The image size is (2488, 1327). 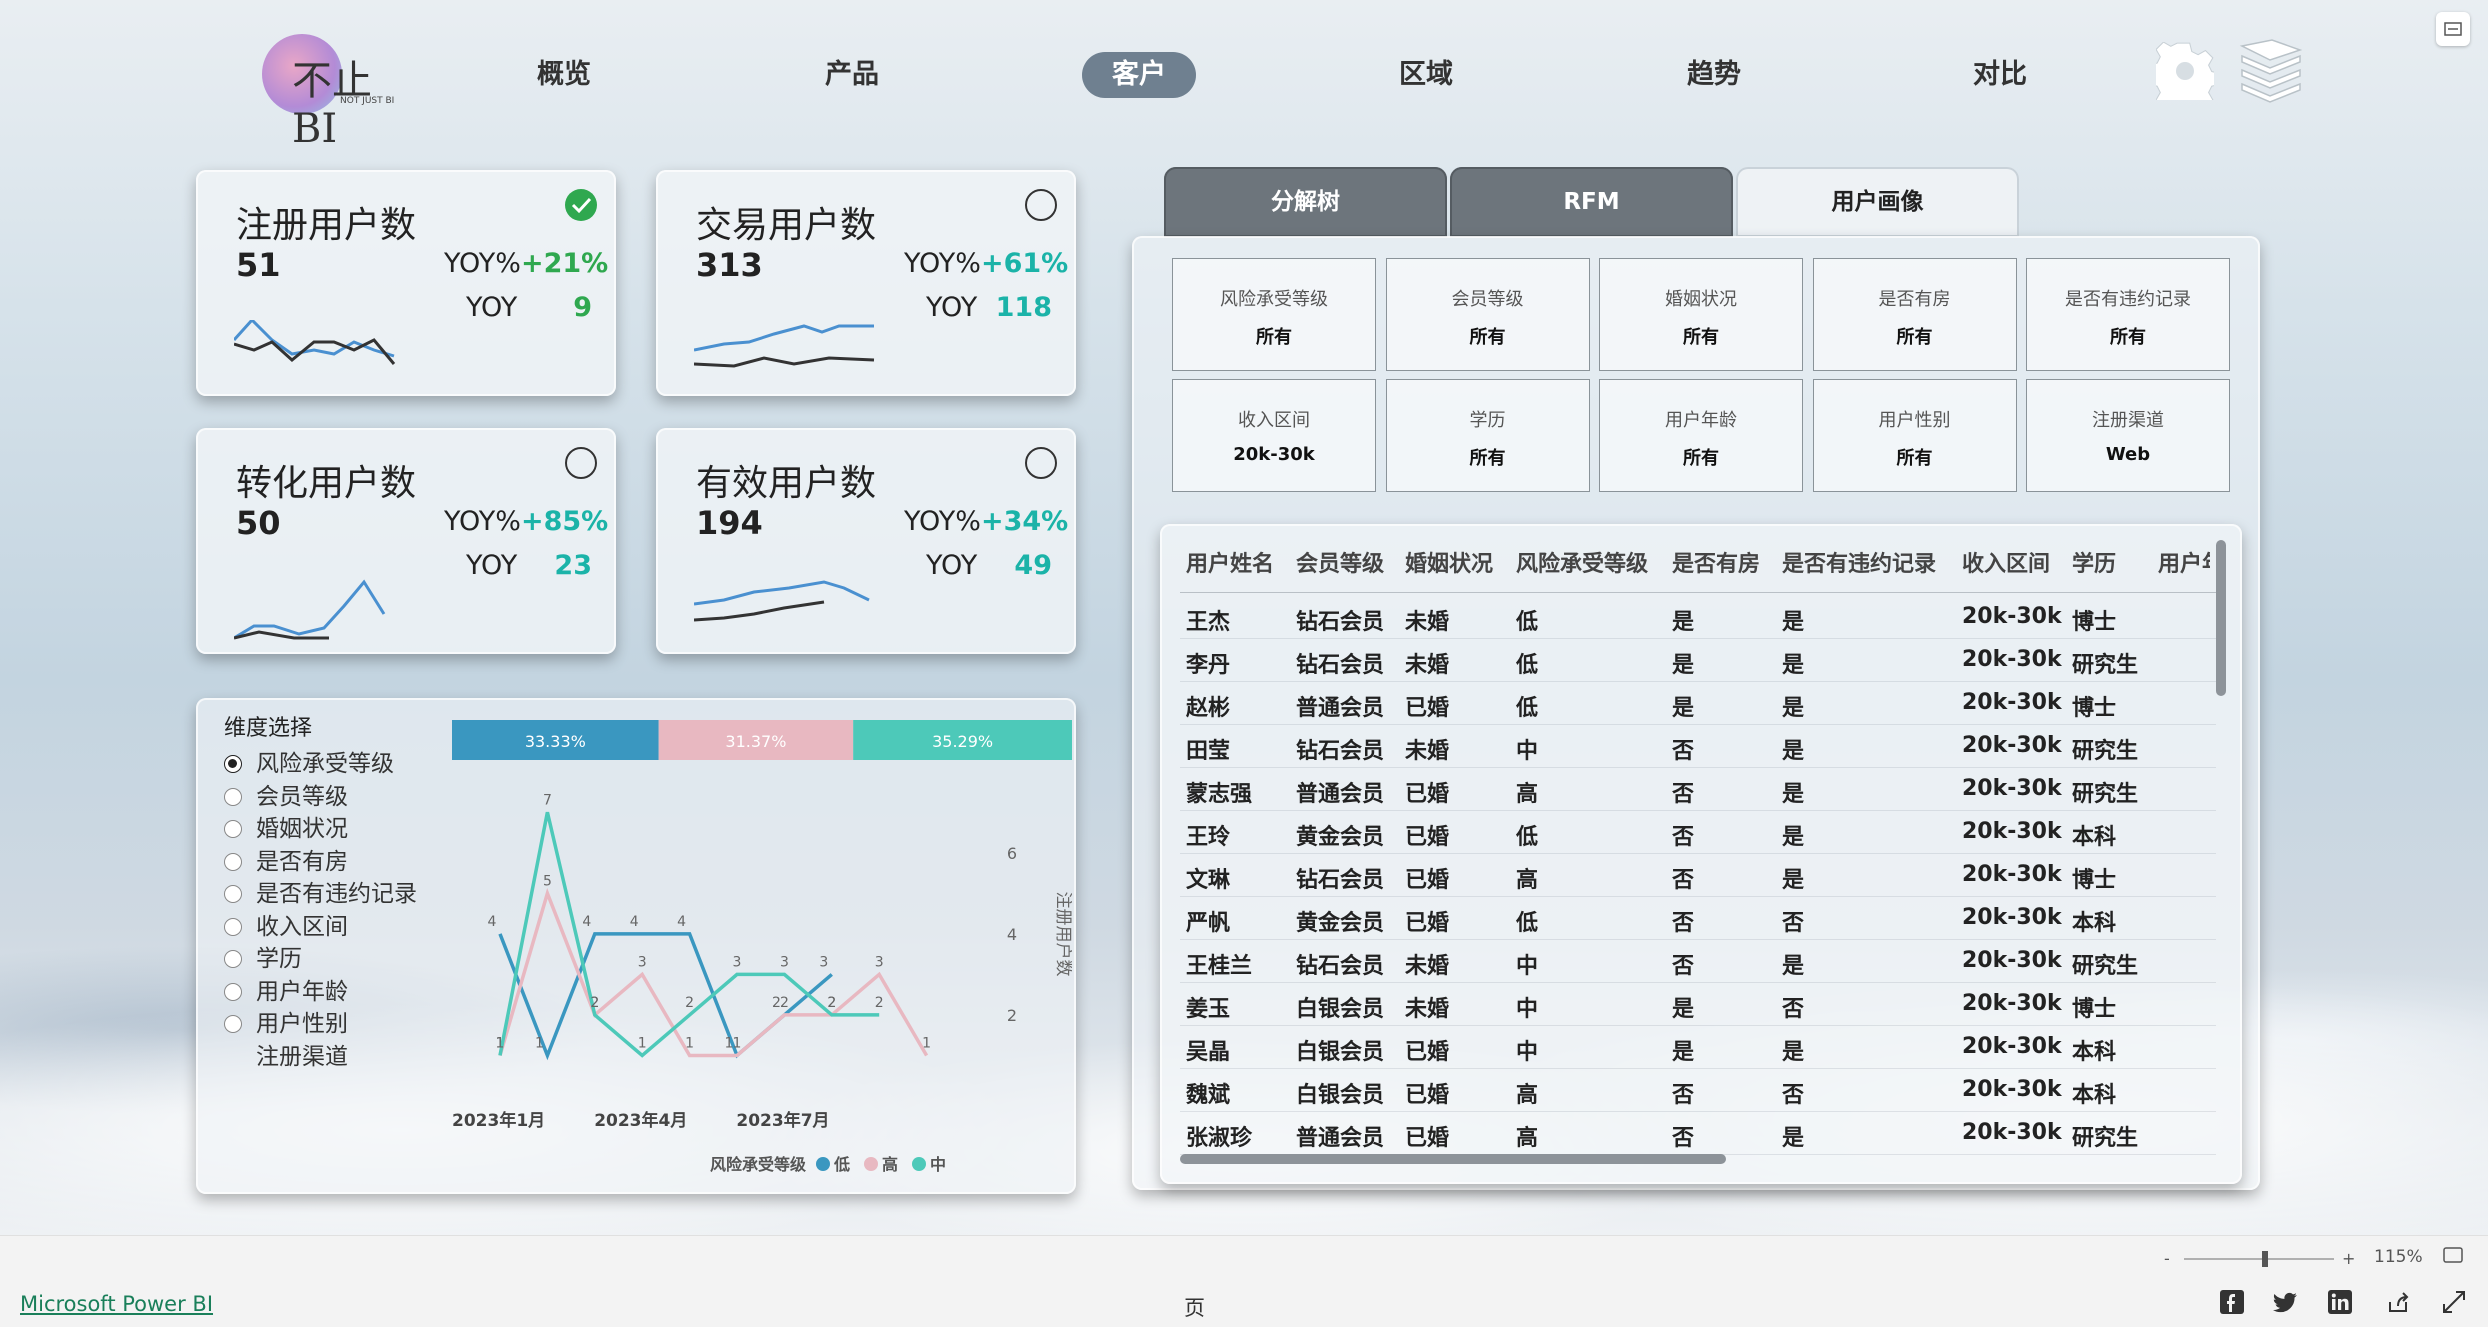 What do you see at coordinates (2453, 29) in the screenshot?
I see `focus-mode-icon` at bounding box center [2453, 29].